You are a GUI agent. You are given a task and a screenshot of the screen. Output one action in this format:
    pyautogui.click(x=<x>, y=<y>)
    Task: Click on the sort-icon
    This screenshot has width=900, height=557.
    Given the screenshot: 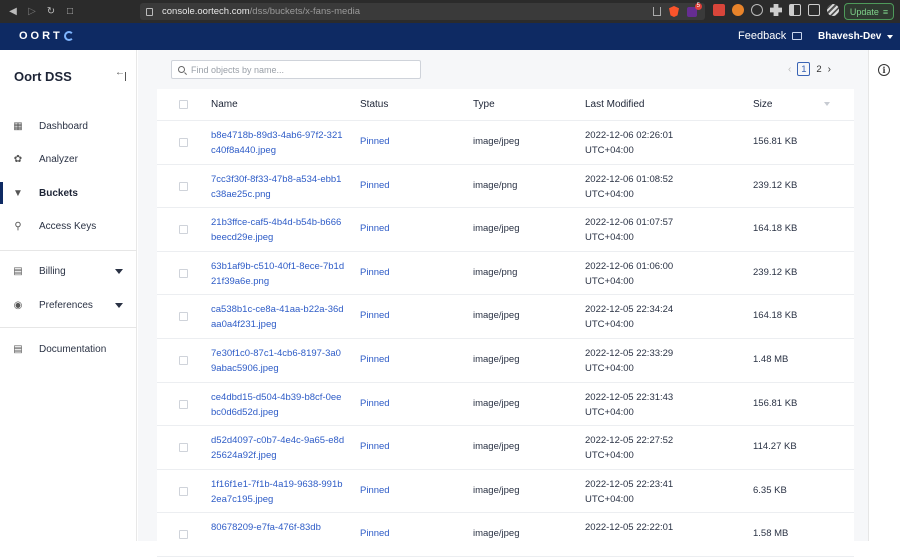 What is the action you would take?
    pyautogui.click(x=827, y=104)
    